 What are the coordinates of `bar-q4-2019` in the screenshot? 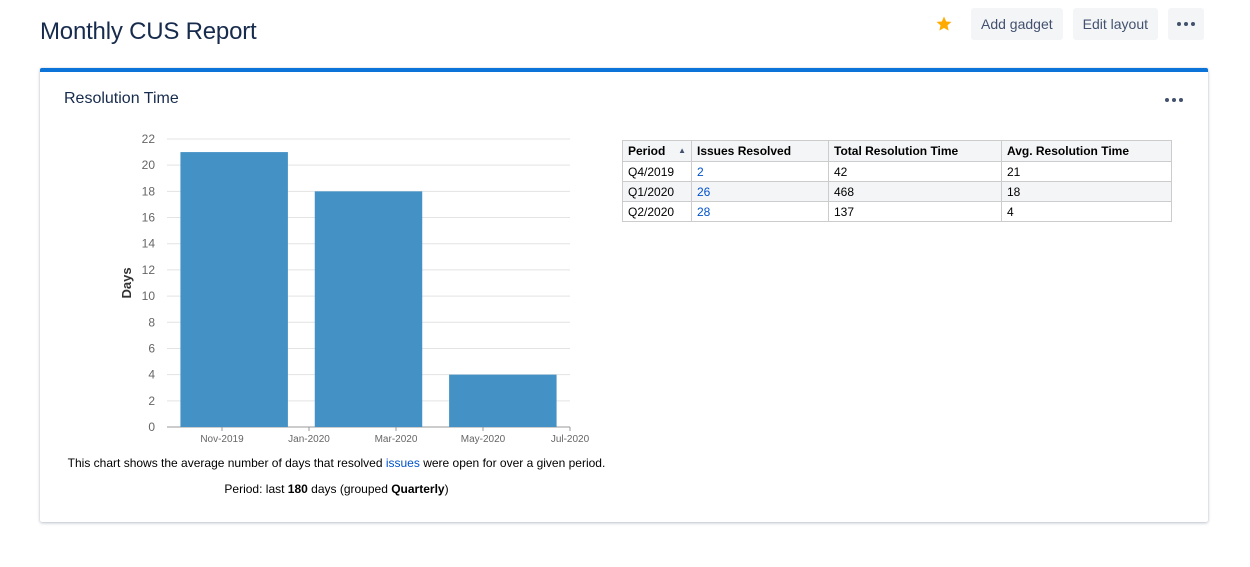 It's located at (234, 289).